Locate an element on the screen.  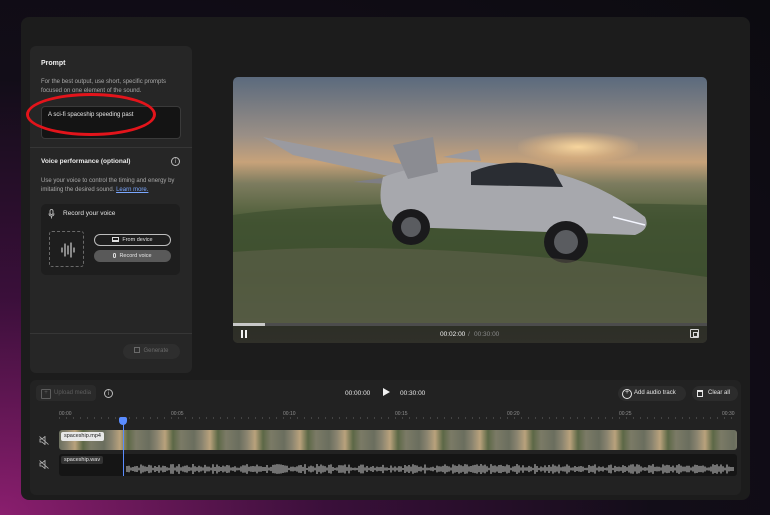
clear-all-button: Clear all is located at coordinates (715, 393).